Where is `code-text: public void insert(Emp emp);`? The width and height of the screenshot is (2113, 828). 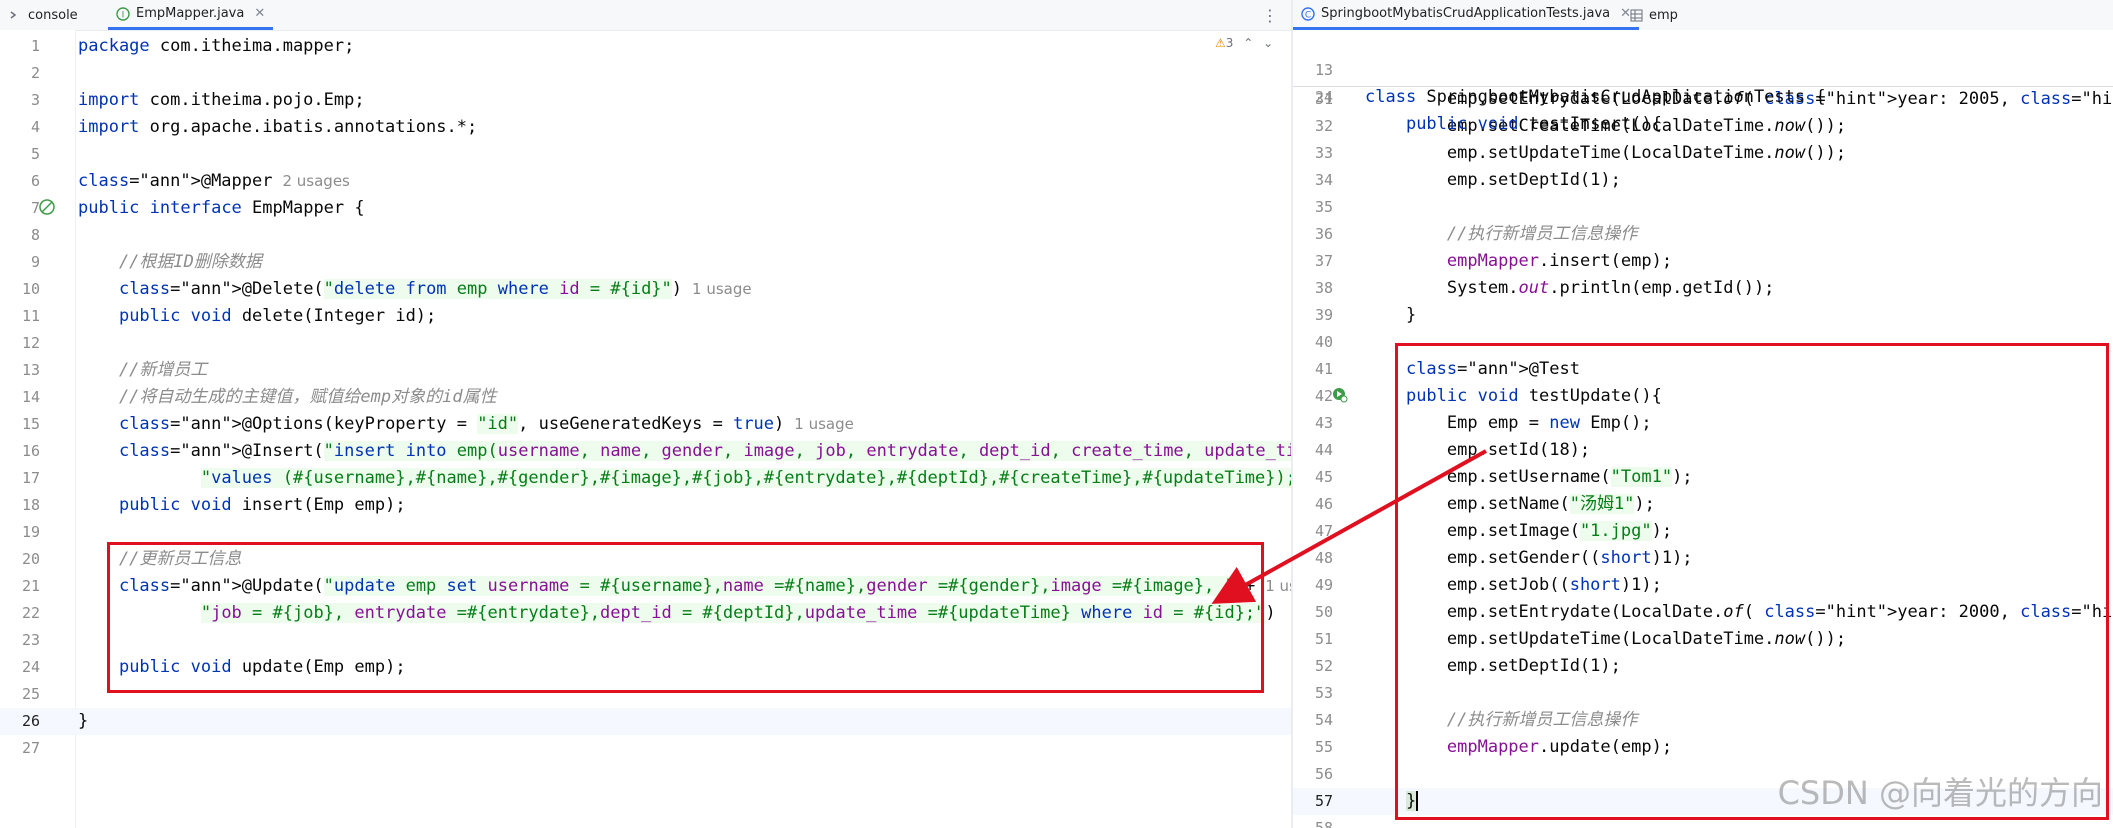 code-text: public void insert(Emp emp); is located at coordinates (262, 505).